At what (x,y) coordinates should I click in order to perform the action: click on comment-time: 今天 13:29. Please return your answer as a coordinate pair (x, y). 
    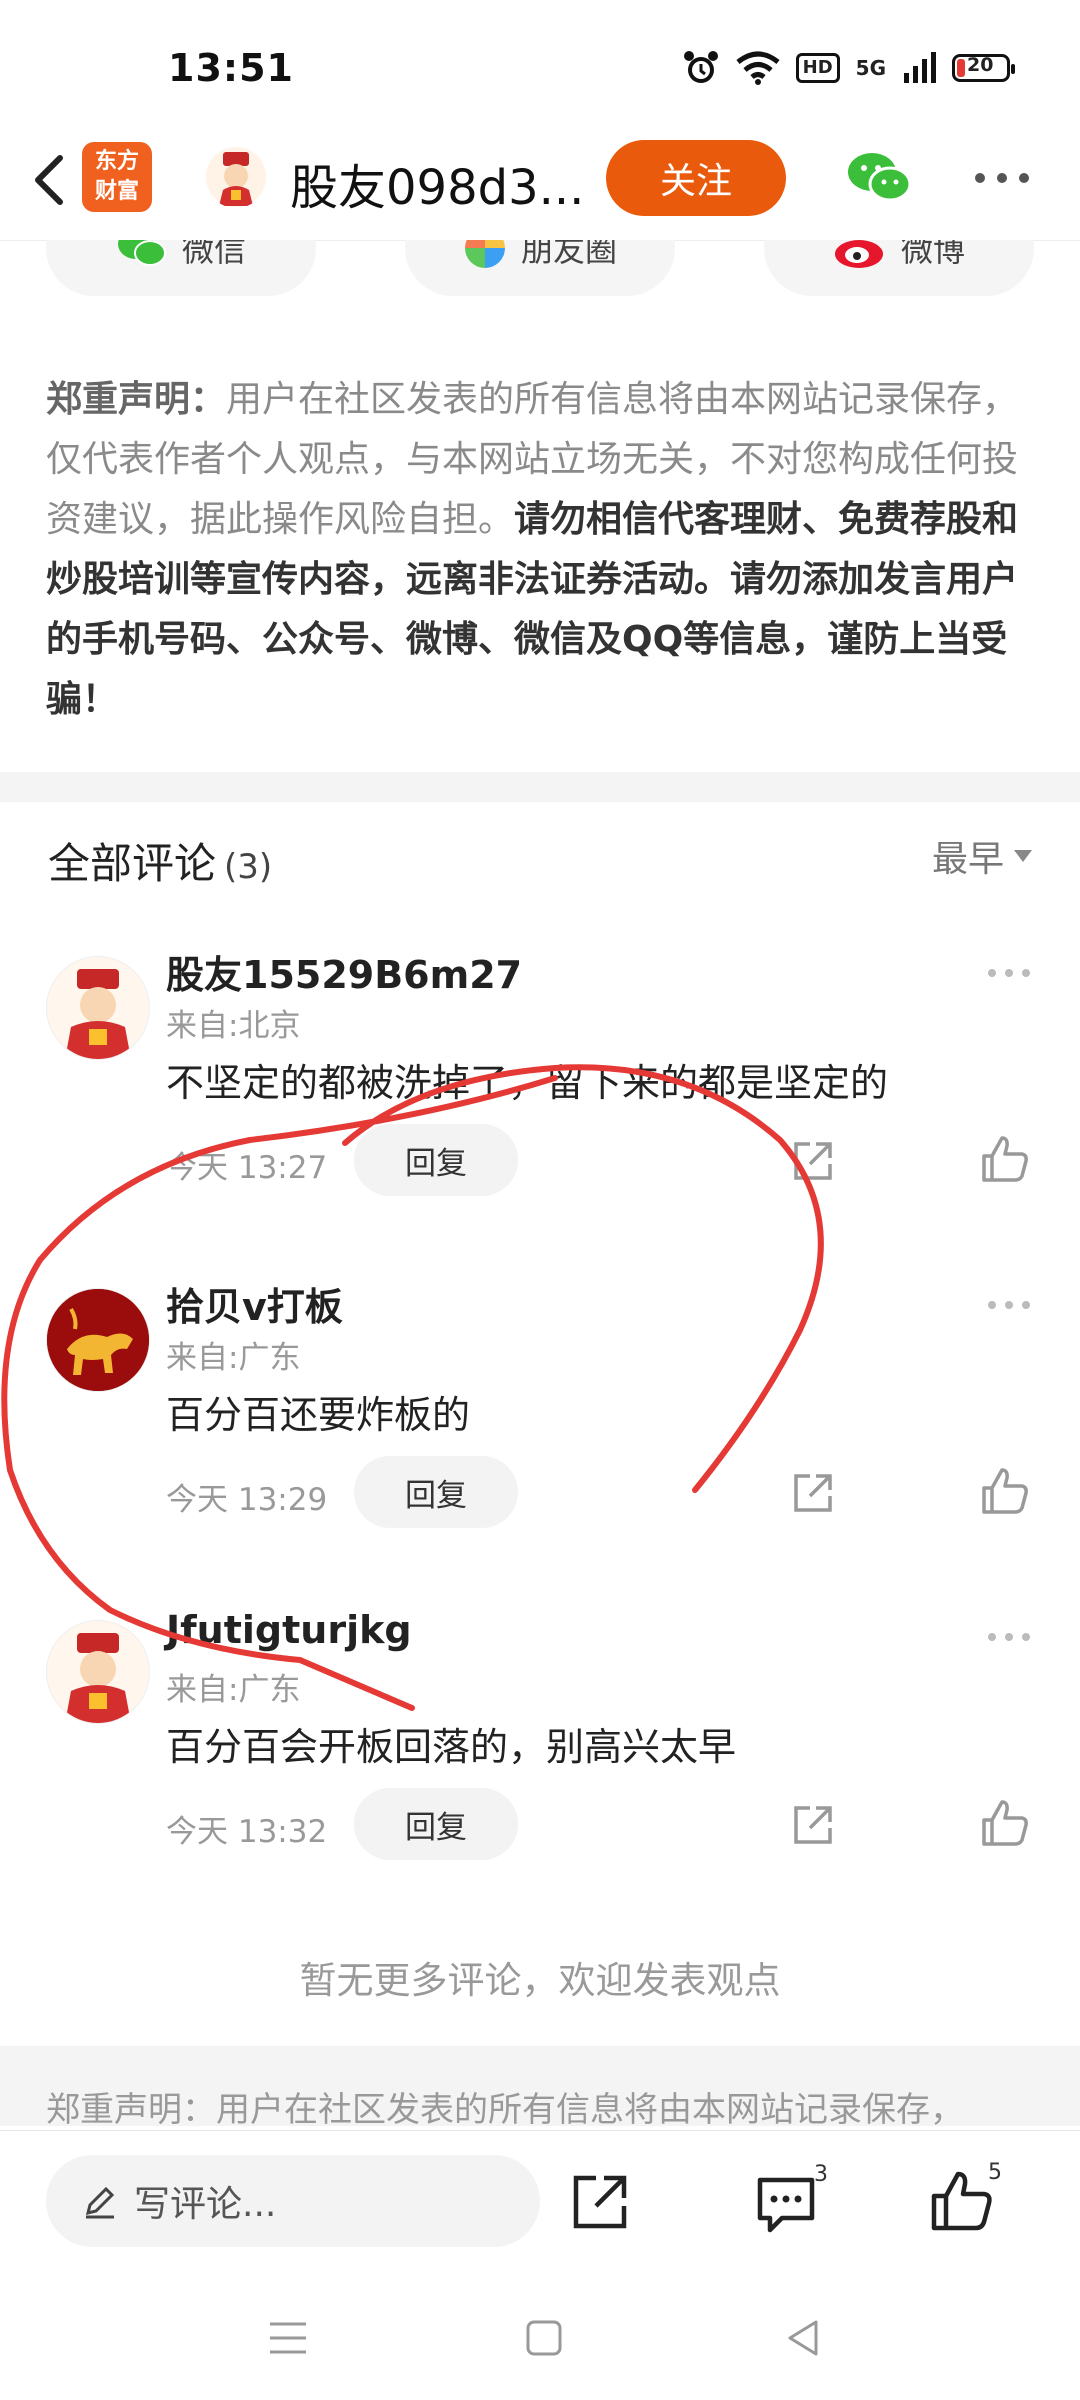
    Looking at the image, I should click on (247, 1500).